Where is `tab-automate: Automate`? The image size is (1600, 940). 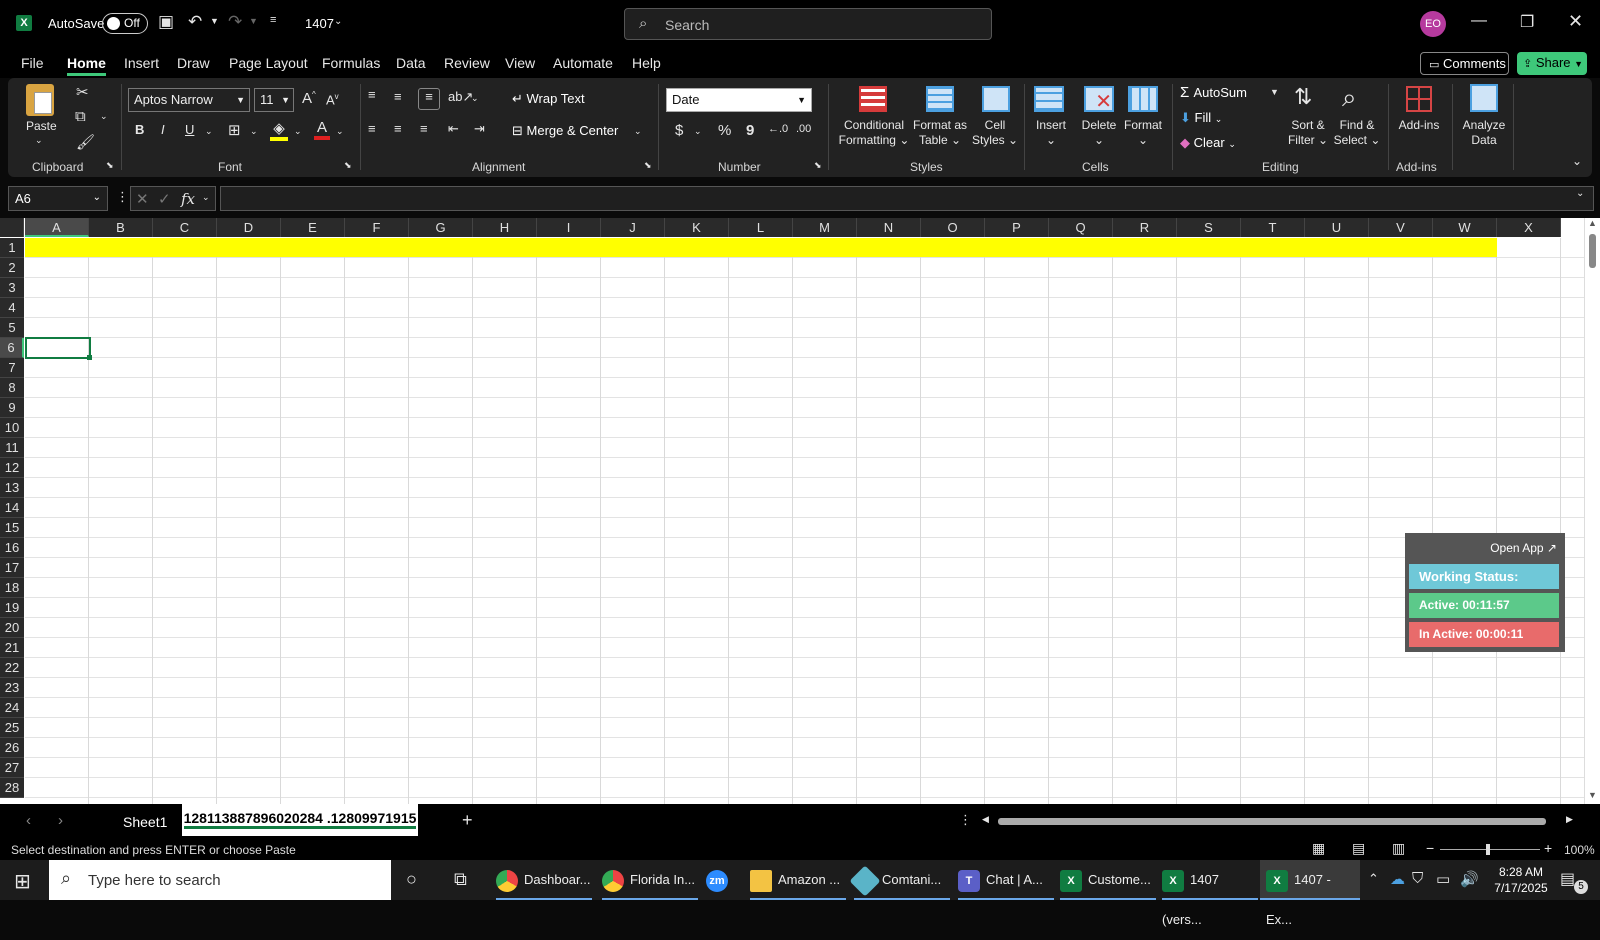 tab-automate: Automate is located at coordinates (583, 63).